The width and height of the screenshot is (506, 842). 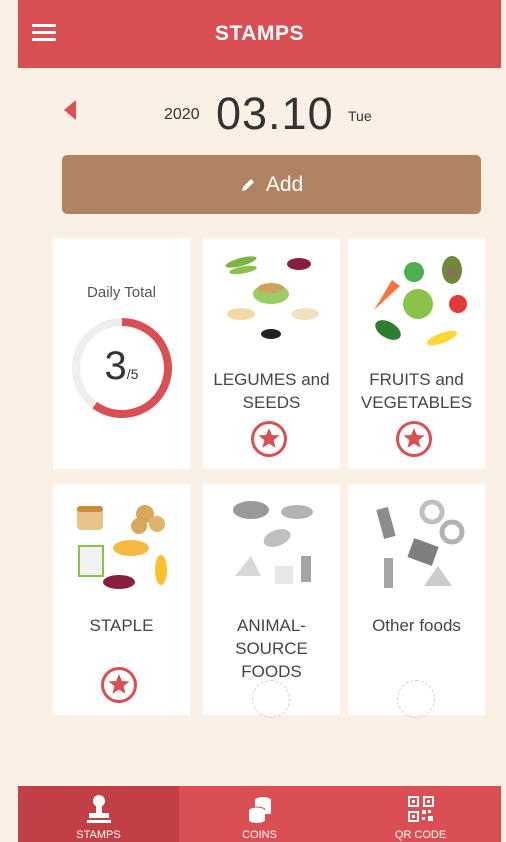 What do you see at coordinates (271, 391) in the screenshot?
I see `category-name-legumes: LEGUMES and SEEDS` at bounding box center [271, 391].